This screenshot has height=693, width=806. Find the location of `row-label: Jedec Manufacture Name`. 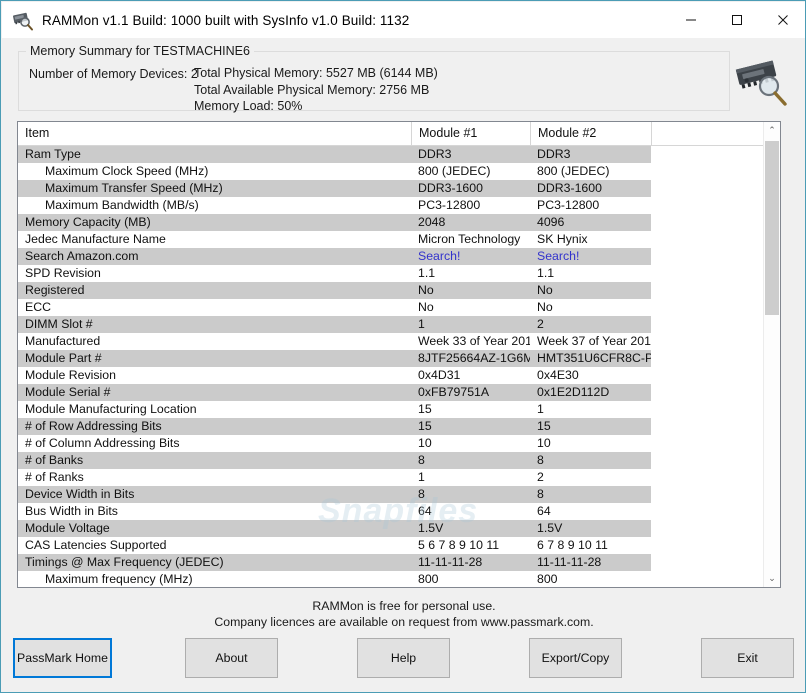

row-label: Jedec Manufacture Name is located at coordinates (95, 239).